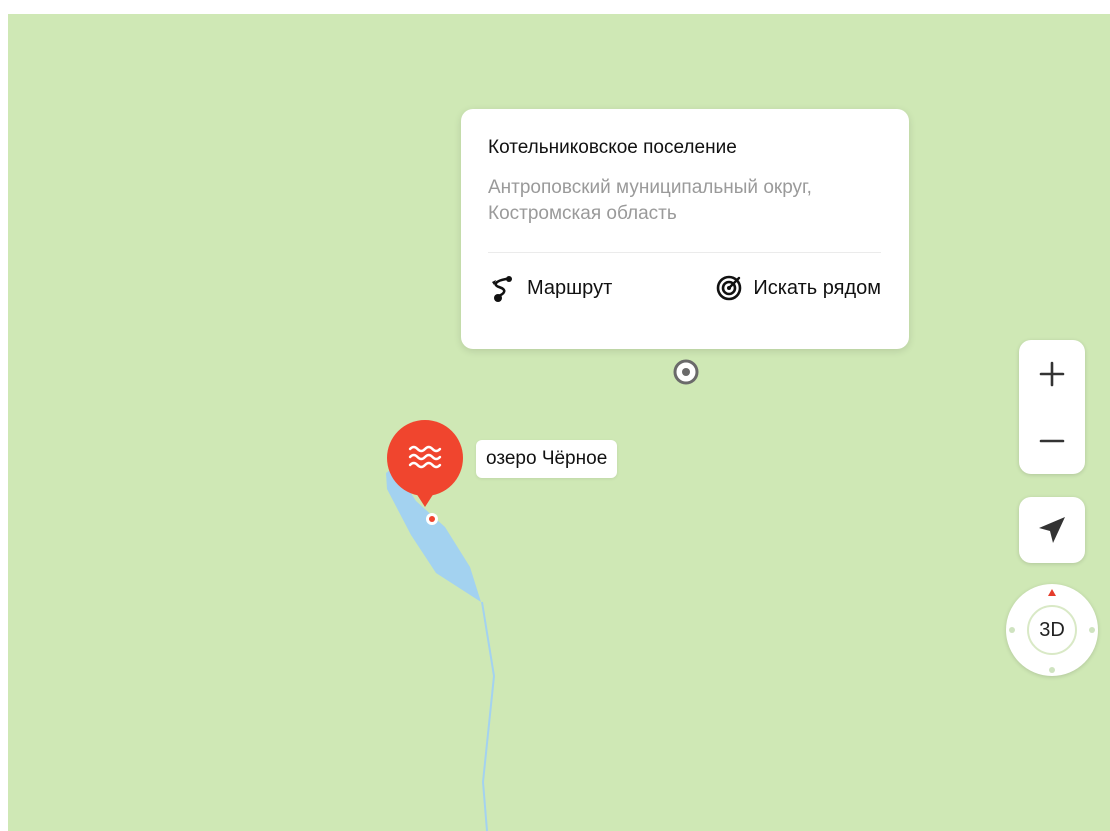 The height and width of the screenshot is (831, 1110). I want to click on search-nearby-icon, so click(729, 288).